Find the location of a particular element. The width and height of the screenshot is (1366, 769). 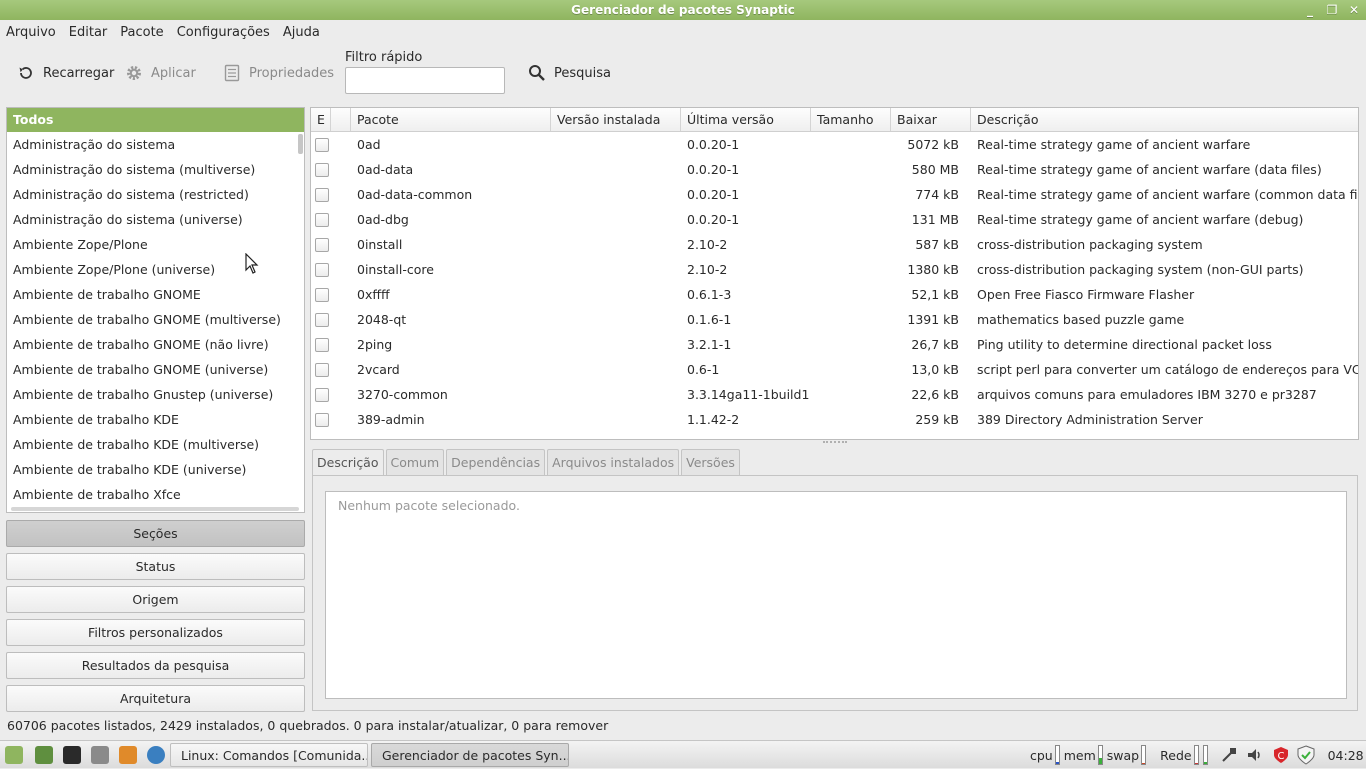

col-package: Pacote is located at coordinates (451, 119).